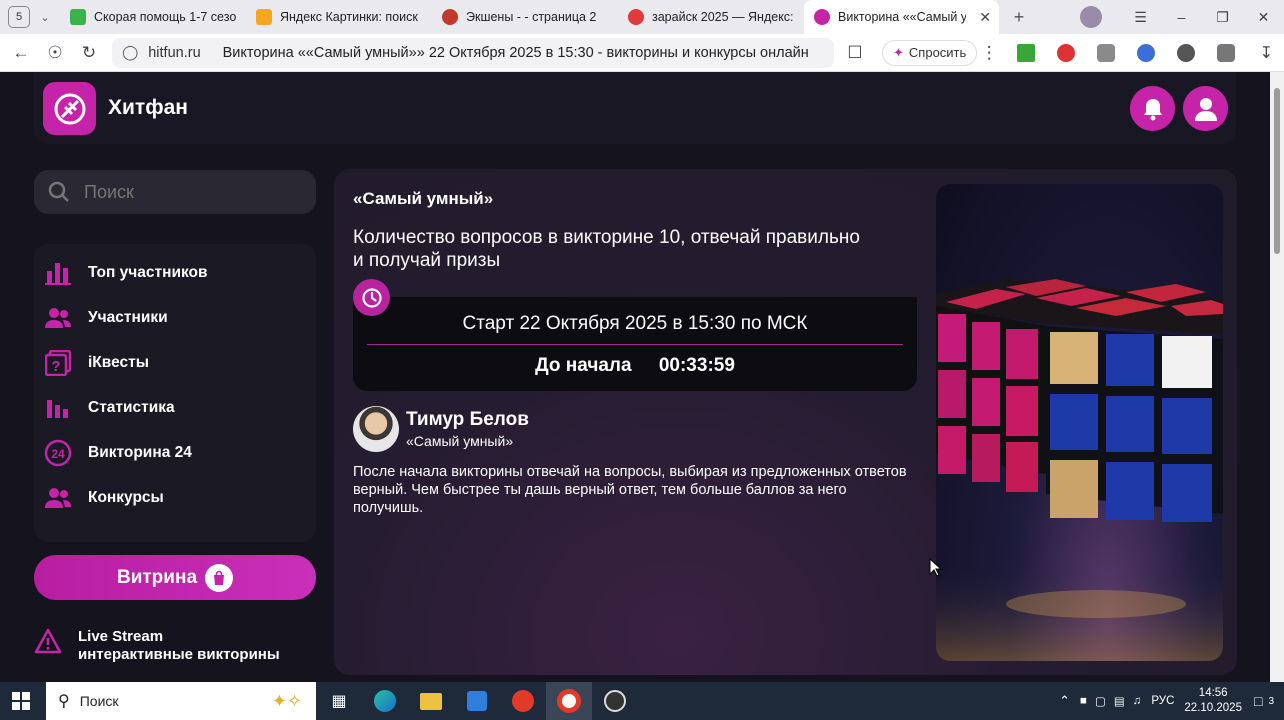 This screenshot has width=1284, height=720. Describe the element at coordinates (441, 429) in the screenshot. I see `quiz-host: Тимур Белов «Самый умный»` at that location.